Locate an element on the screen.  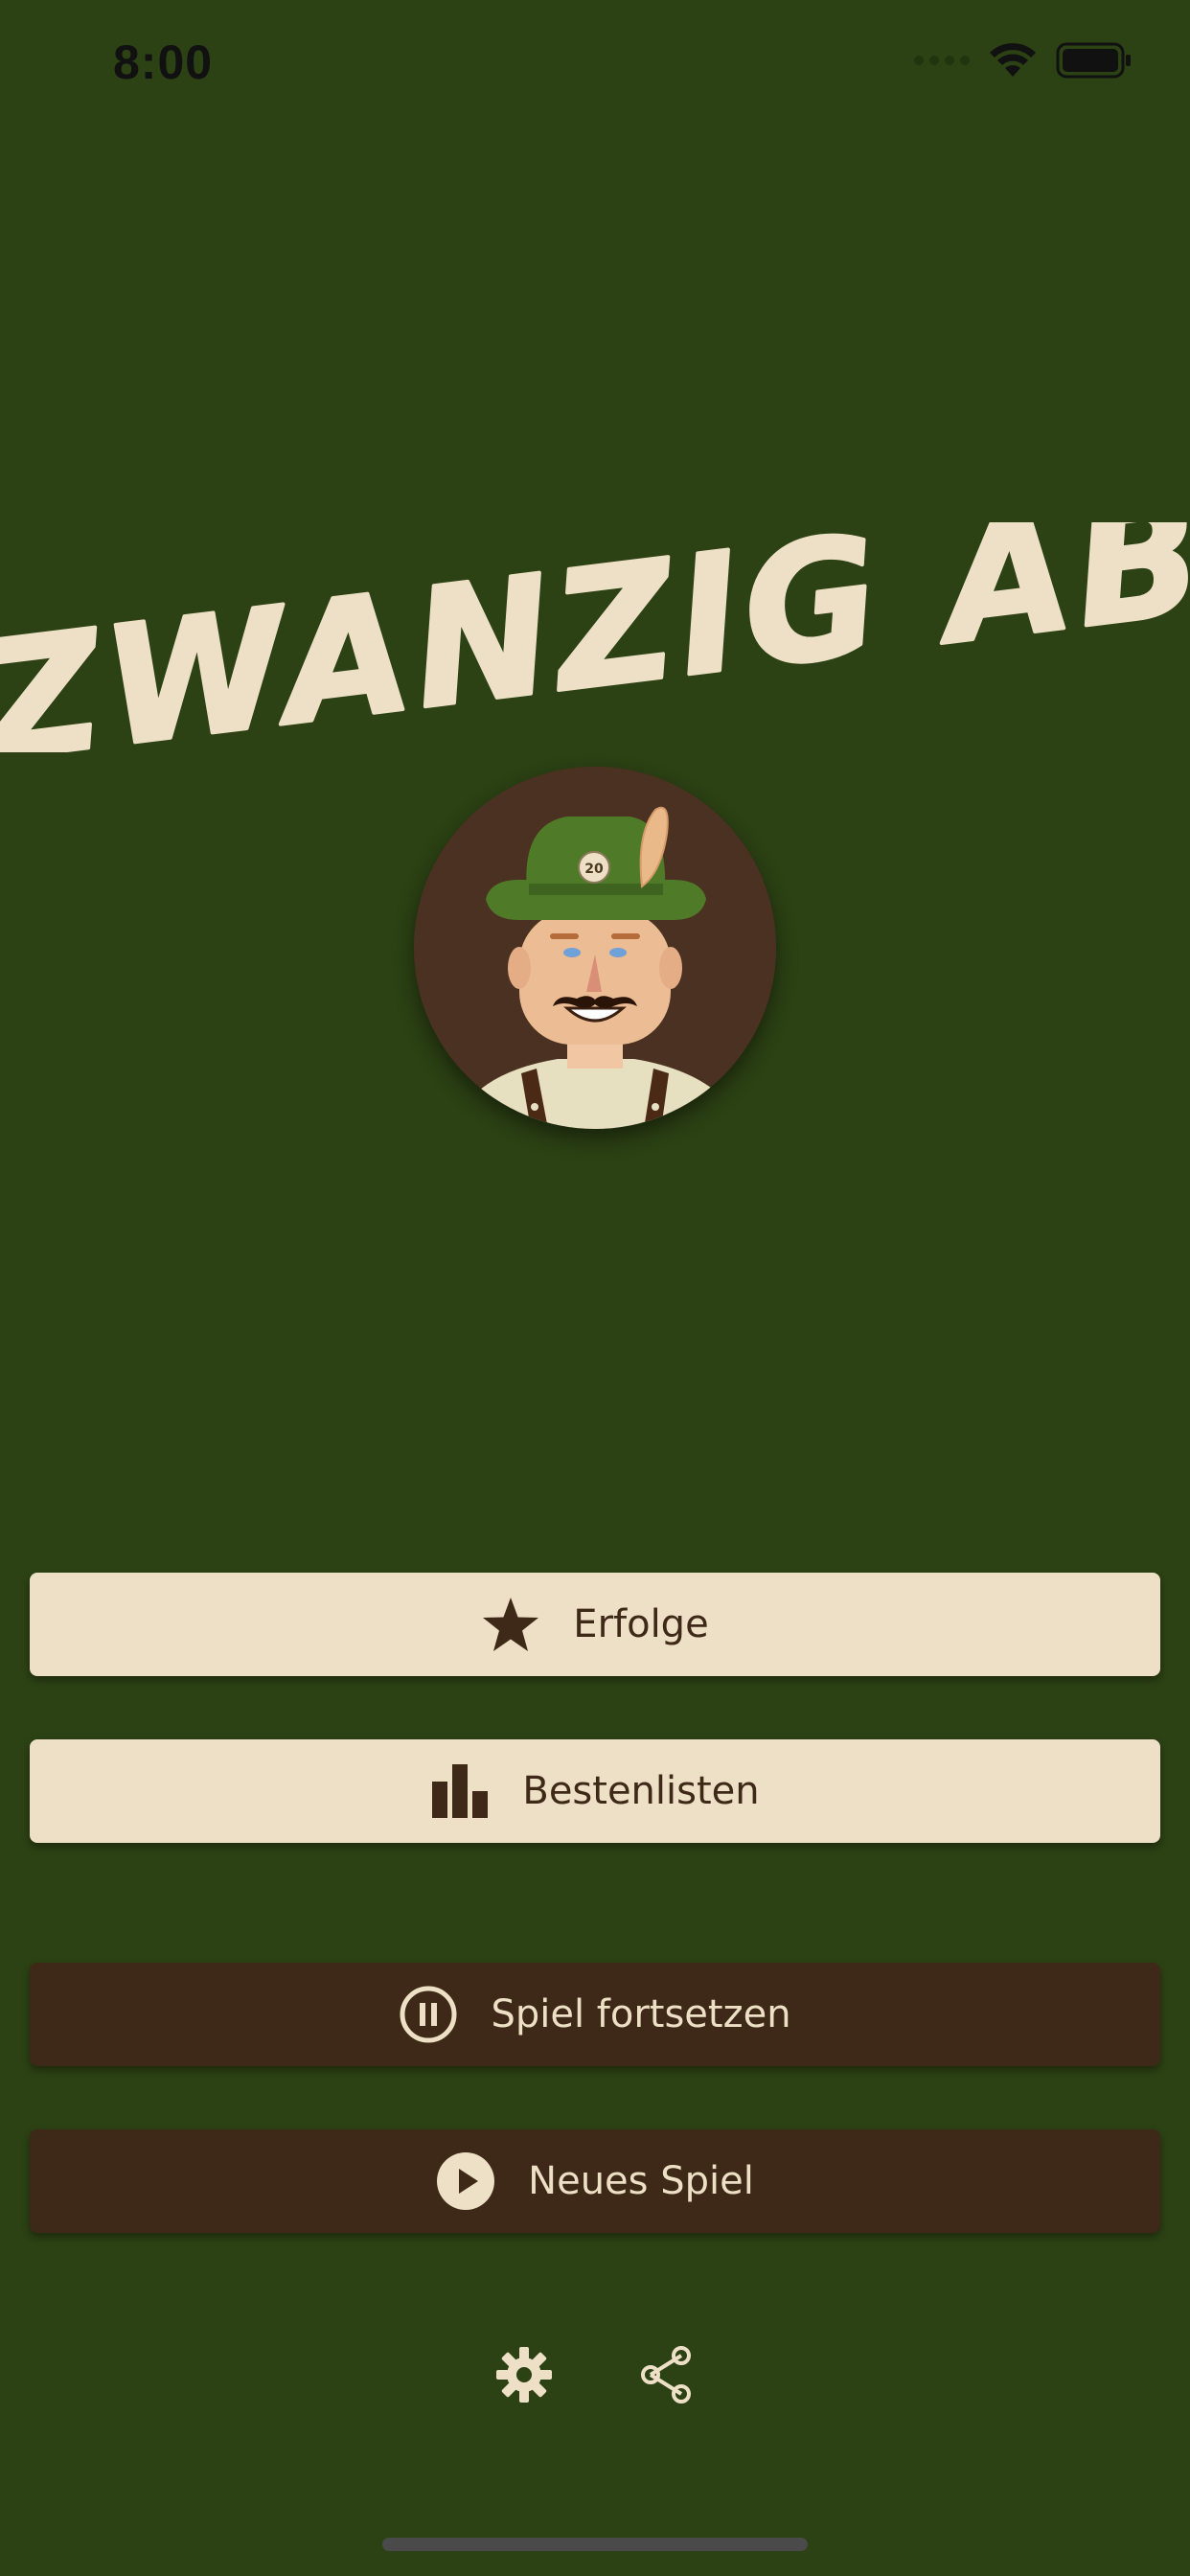
bottom-actions is located at coordinates (595, 2374).